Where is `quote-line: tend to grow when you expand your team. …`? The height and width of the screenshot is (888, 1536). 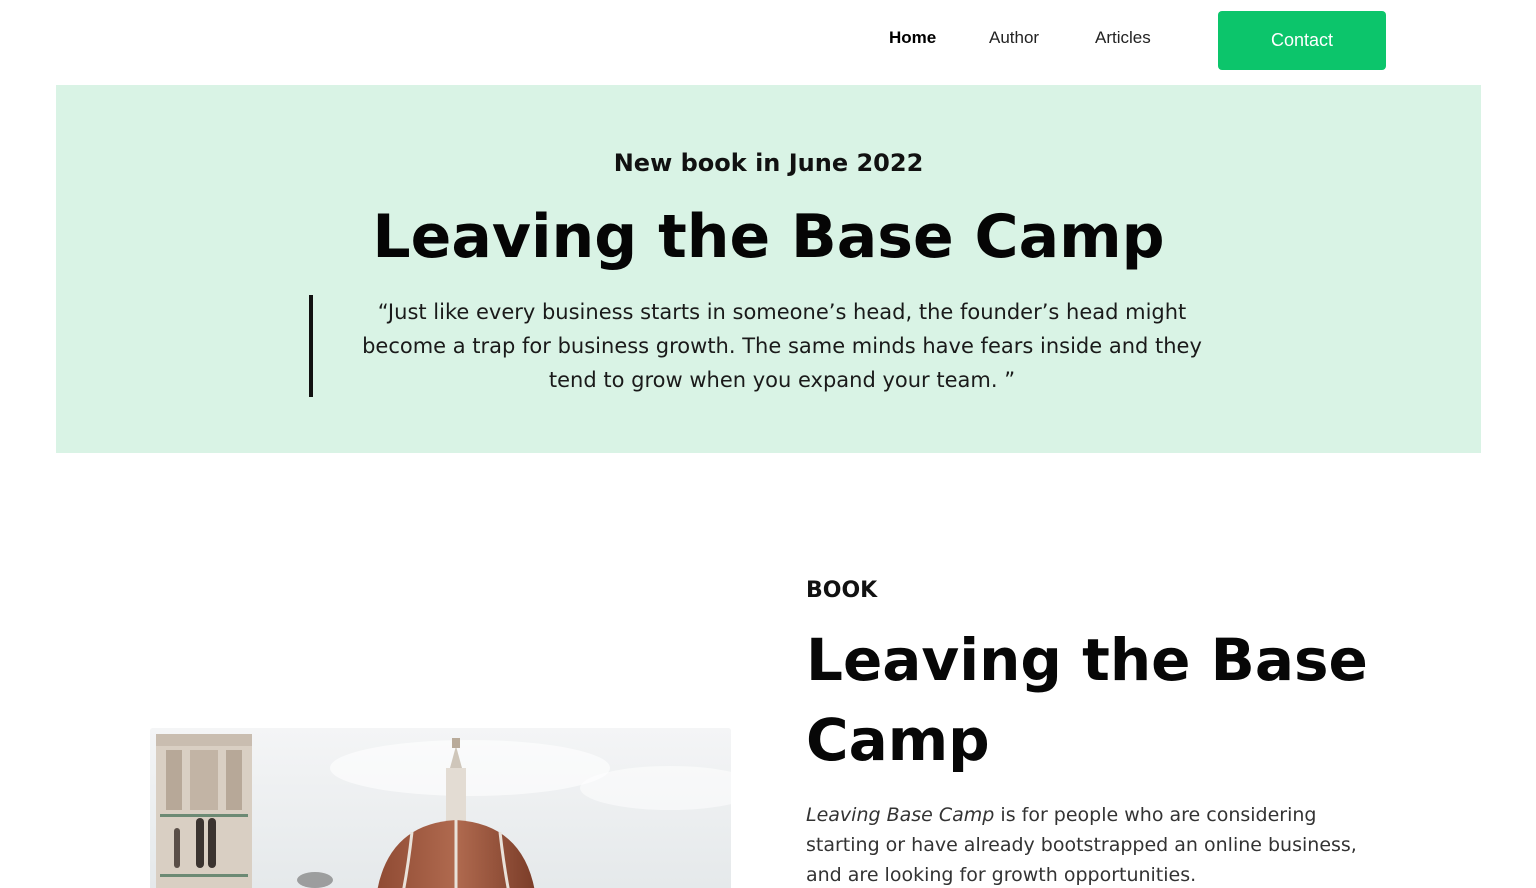
quote-line: tend to grow when you expand your team. … is located at coordinates (782, 380).